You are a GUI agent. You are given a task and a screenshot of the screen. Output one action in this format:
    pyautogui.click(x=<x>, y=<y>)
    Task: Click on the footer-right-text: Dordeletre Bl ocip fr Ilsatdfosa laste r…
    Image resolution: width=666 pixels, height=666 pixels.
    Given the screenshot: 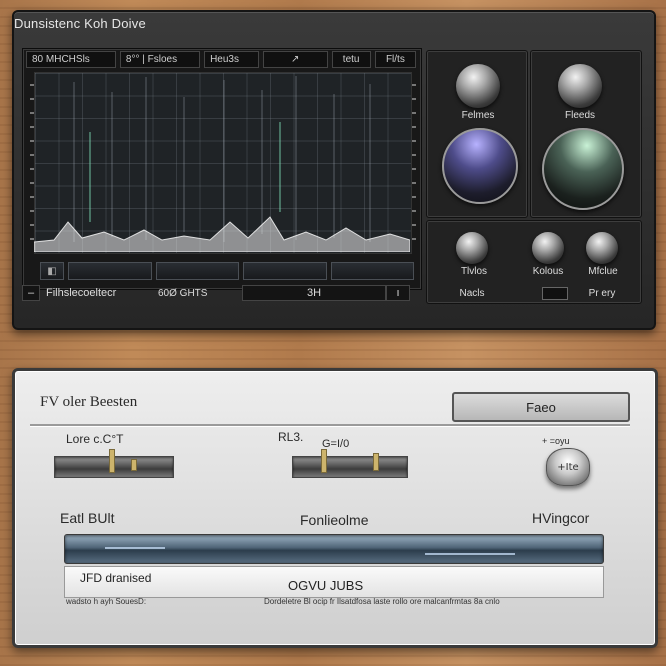 What is the action you would take?
    pyautogui.click(x=382, y=601)
    